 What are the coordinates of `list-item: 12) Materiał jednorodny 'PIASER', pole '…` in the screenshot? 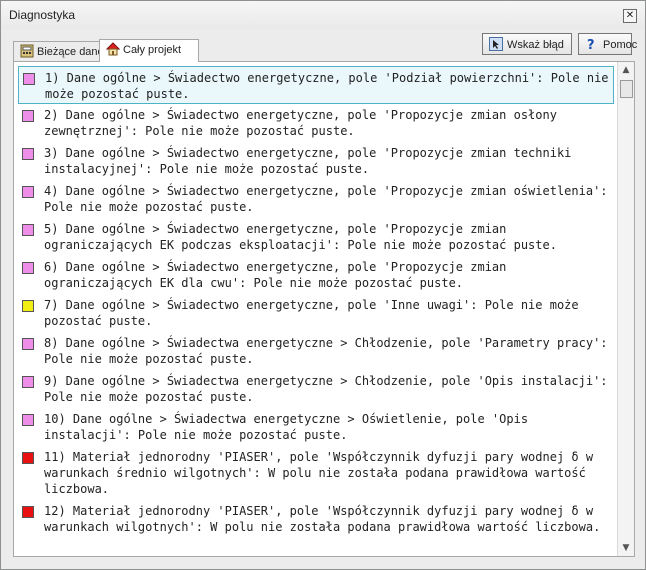 It's located at (316, 526).